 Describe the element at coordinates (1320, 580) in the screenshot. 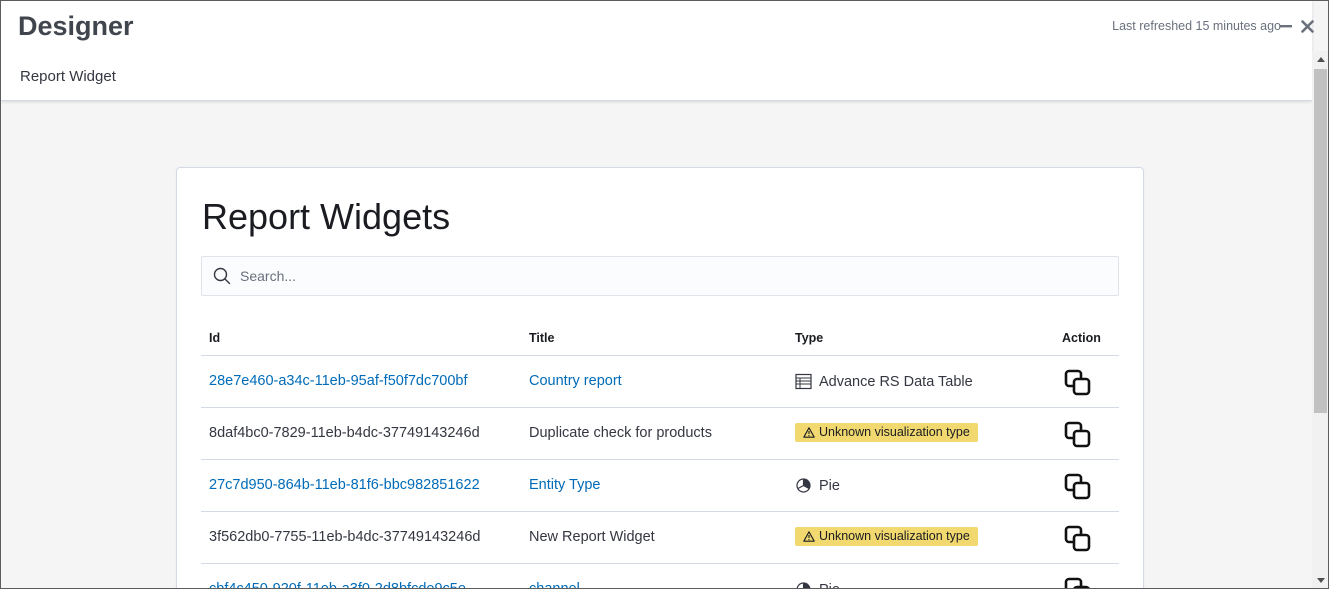

I see `scroll-down-arrow-icon` at that location.